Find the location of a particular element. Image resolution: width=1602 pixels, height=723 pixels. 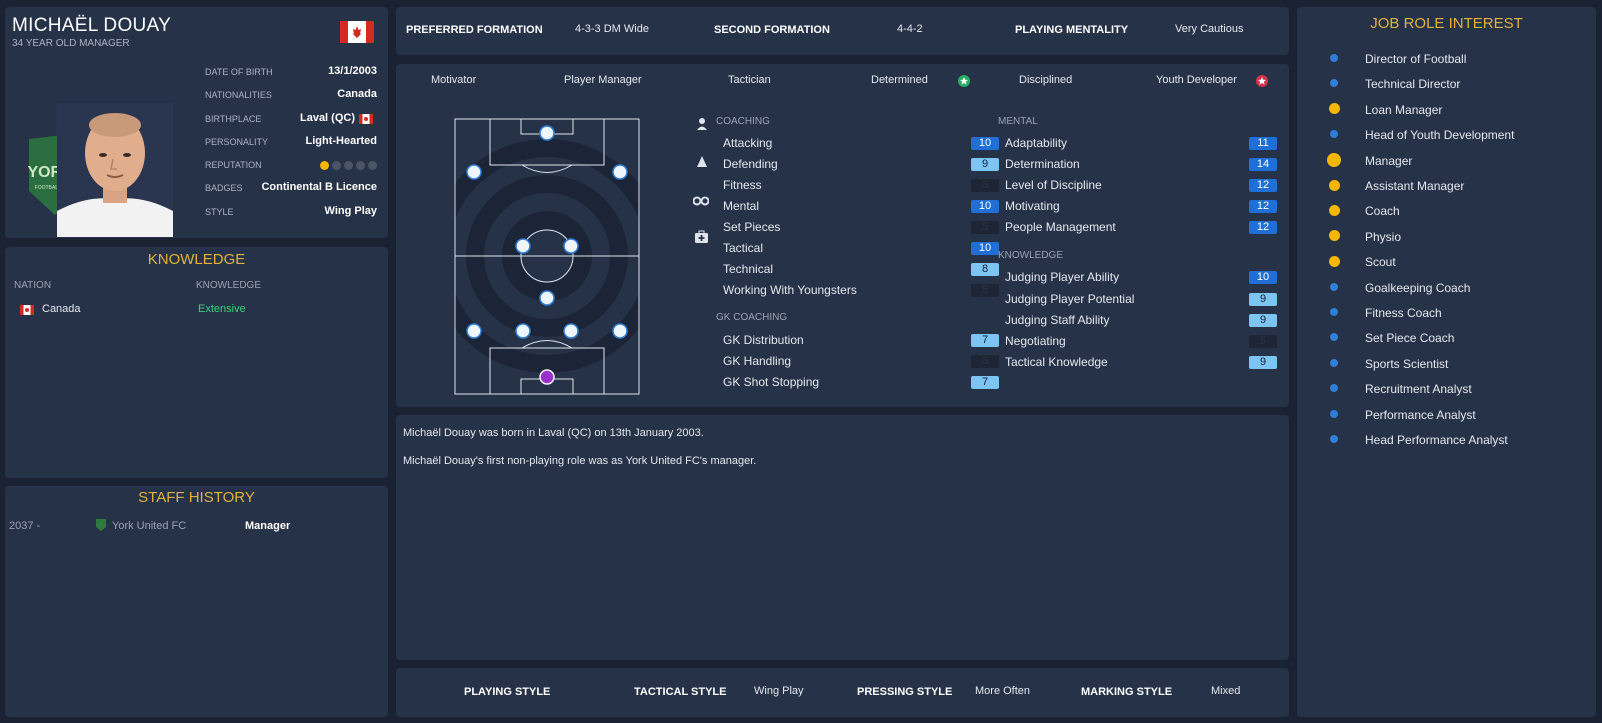

history-role: Manager is located at coordinates (268, 526).